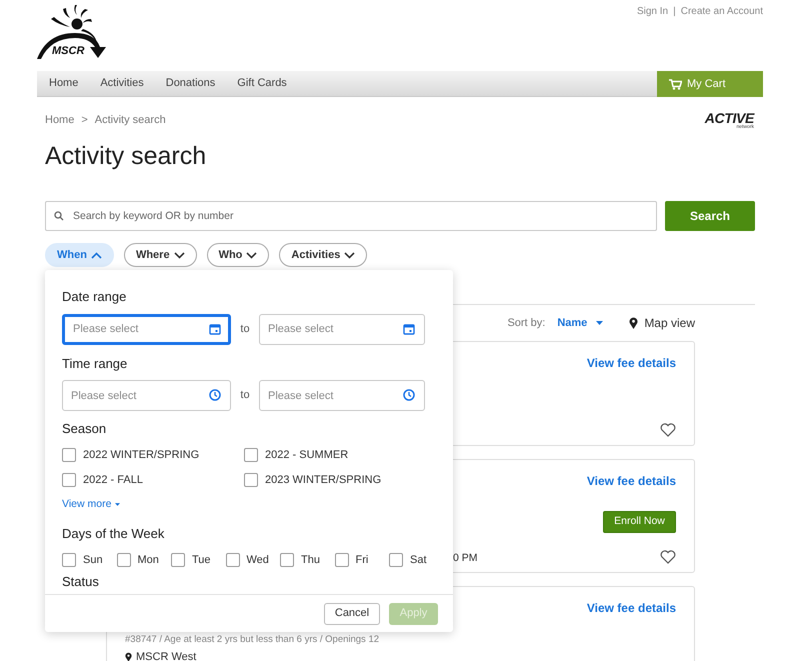 The height and width of the screenshot is (661, 800). What do you see at coordinates (639, 522) in the screenshot?
I see `enroll-button: Enroll Now` at bounding box center [639, 522].